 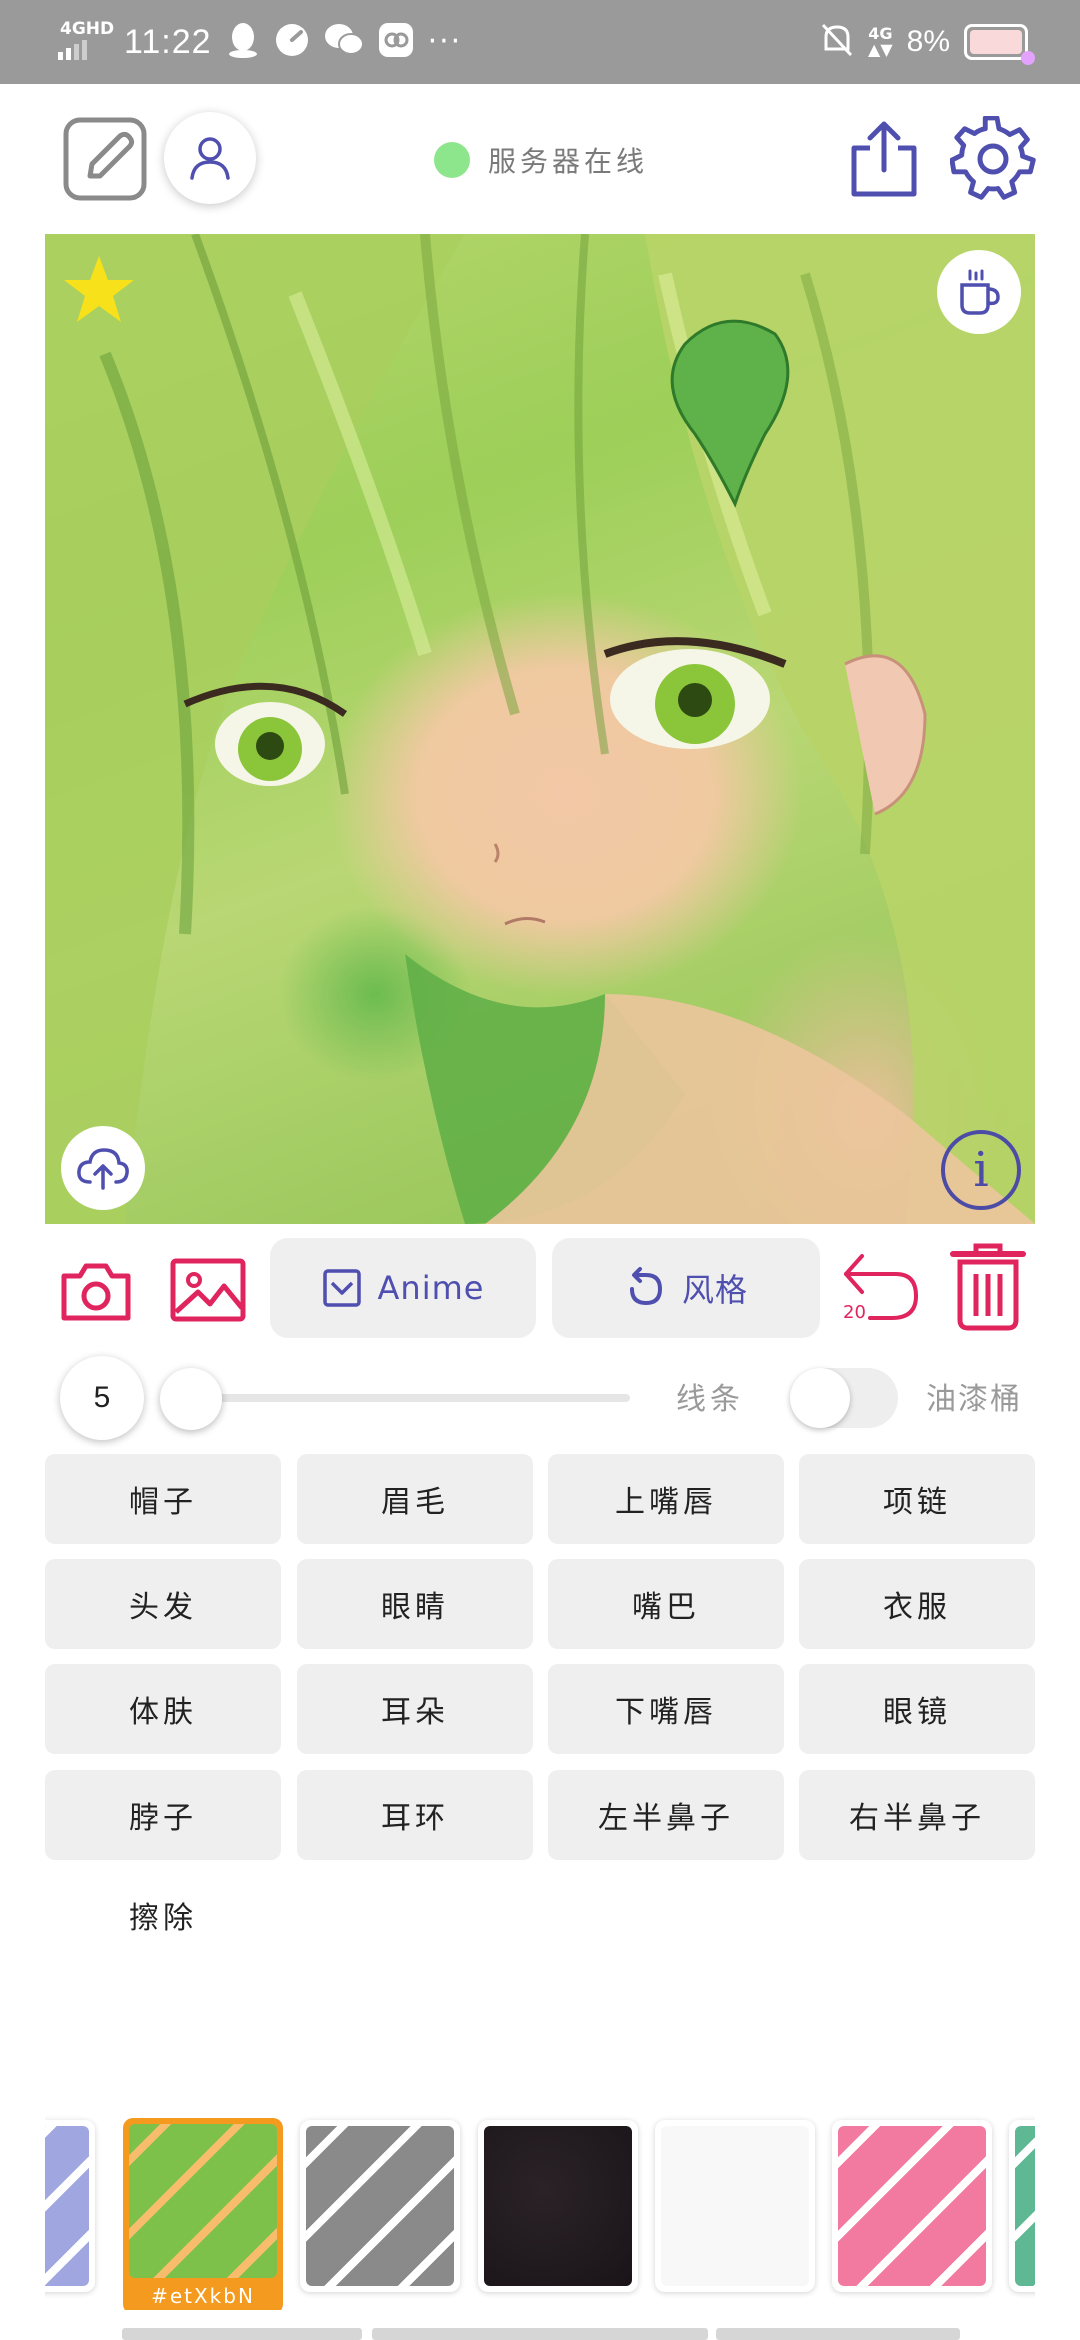 I want to click on top-toolbar: 服务器在线, so click(x=540, y=159).